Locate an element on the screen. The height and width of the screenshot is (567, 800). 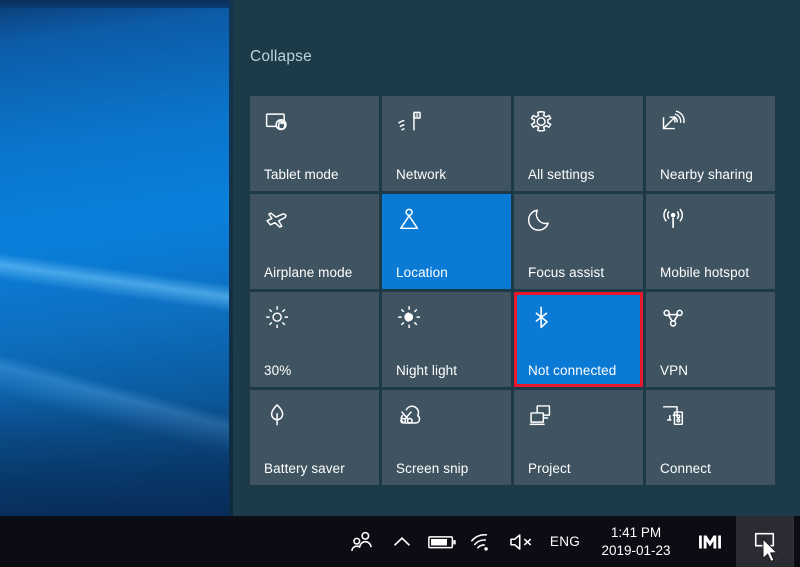
quick-action-tile-battery-saver: Battery saver is located at coordinates (314, 437).